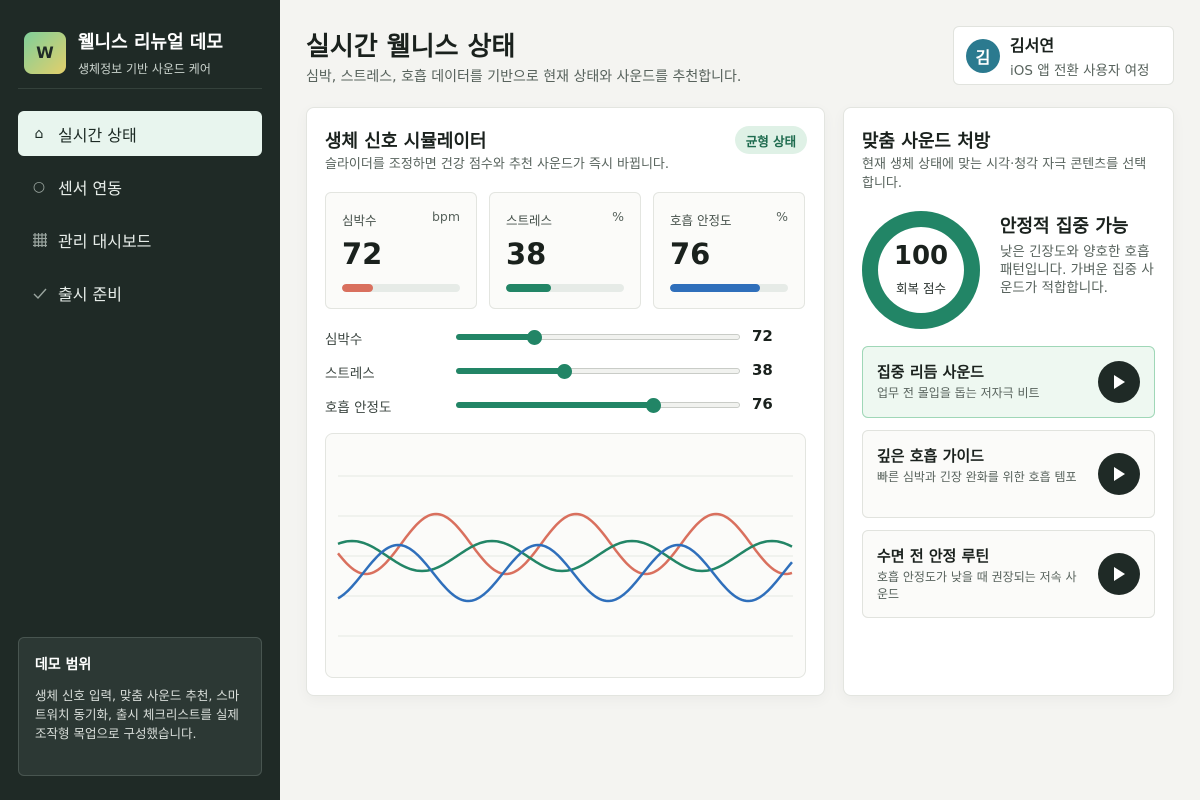 Image resolution: width=1200 pixels, height=800 pixels. What do you see at coordinates (598, 371) in the screenshot?
I see `stress-slider` at bounding box center [598, 371].